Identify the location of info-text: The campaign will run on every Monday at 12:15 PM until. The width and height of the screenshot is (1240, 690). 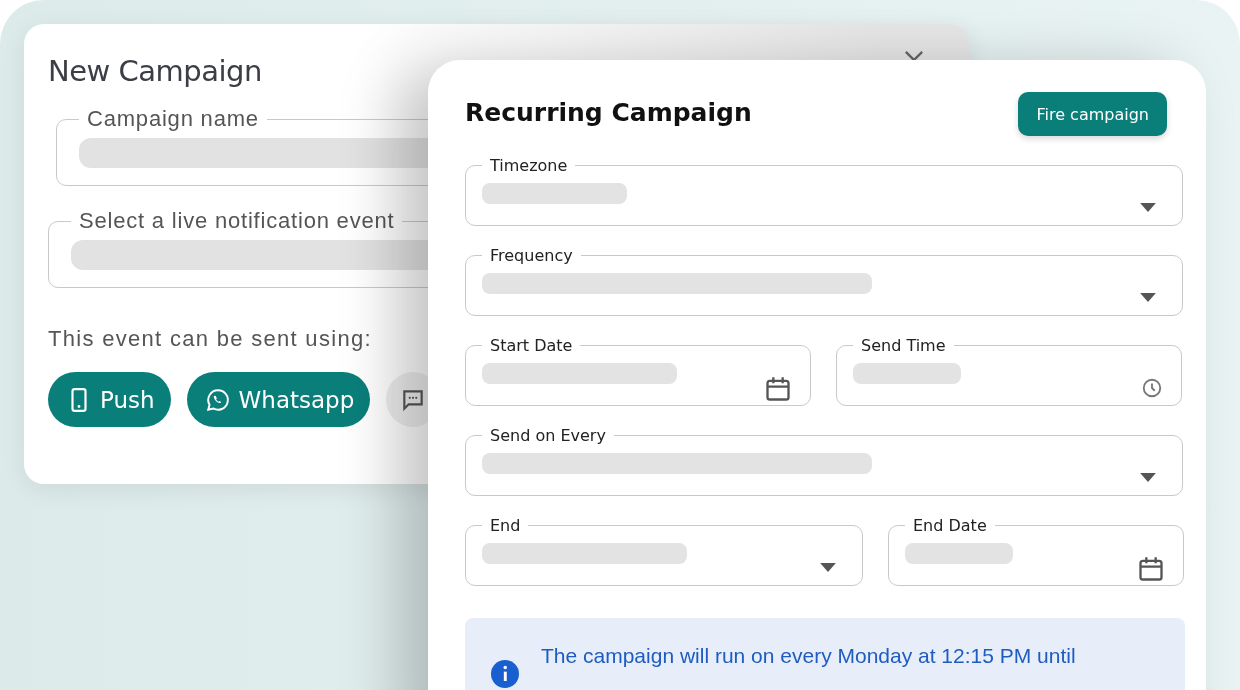
(808, 656).